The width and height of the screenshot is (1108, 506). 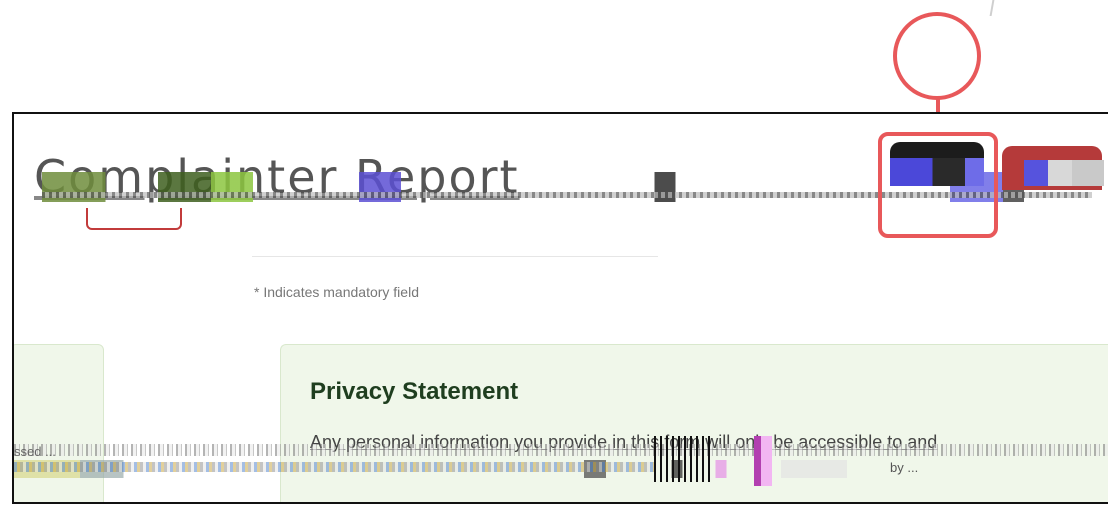 What do you see at coordinates (992, 8) in the screenshot?
I see `pen-stroke` at bounding box center [992, 8].